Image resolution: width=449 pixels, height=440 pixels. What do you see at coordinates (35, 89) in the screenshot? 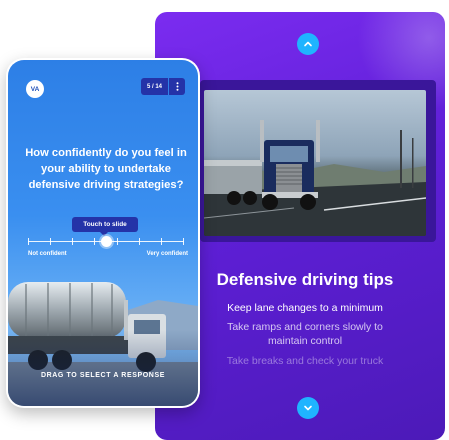
I see `brand-logo: VA` at bounding box center [35, 89].